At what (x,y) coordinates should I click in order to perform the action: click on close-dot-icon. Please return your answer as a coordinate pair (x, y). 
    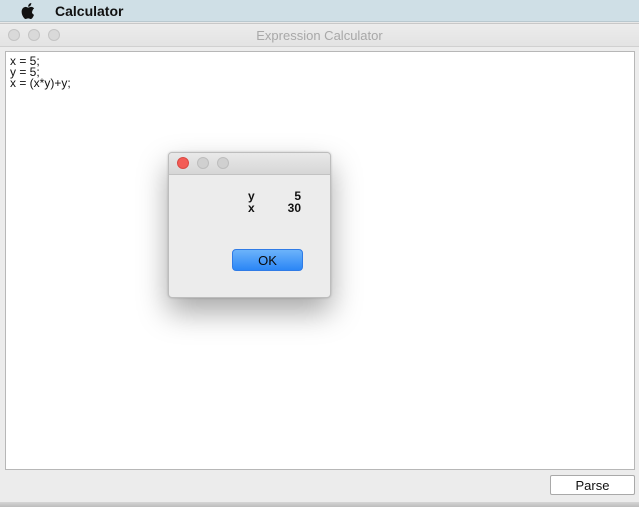
    Looking at the image, I should click on (183, 163).